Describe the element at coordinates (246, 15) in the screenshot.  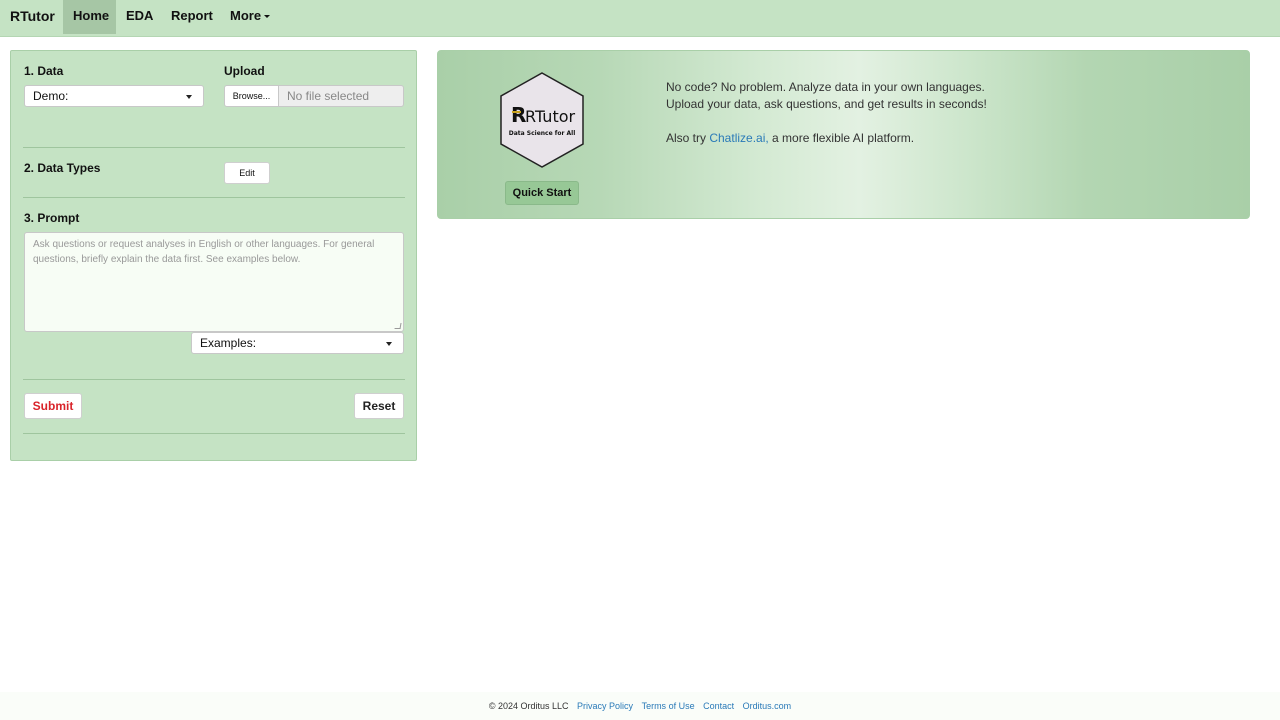
I see `nav-more-label: More` at that location.